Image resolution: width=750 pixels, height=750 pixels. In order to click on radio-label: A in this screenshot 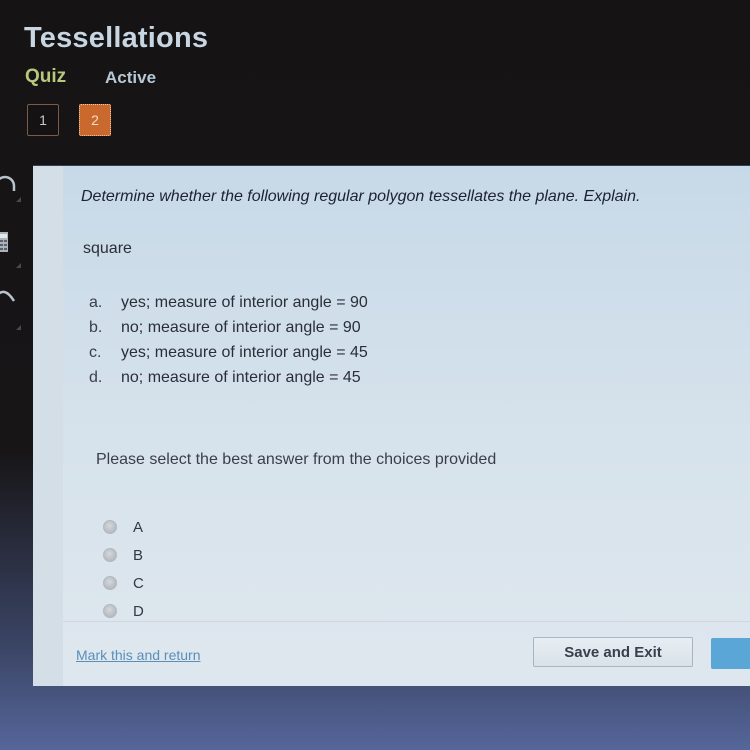, I will do `click(138, 527)`.